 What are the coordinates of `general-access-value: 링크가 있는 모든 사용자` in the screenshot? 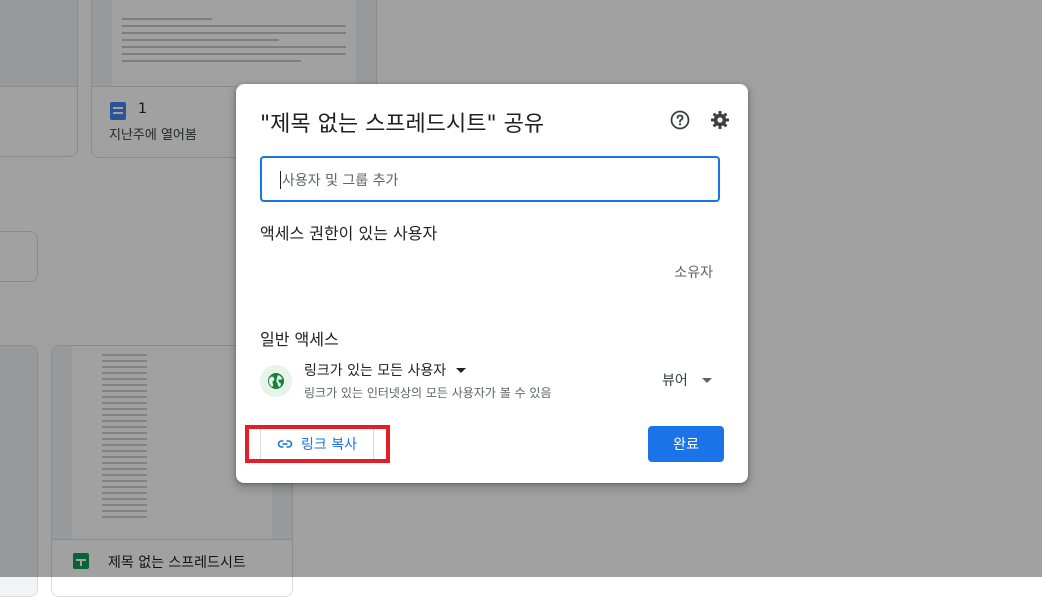 It's located at (375, 371).